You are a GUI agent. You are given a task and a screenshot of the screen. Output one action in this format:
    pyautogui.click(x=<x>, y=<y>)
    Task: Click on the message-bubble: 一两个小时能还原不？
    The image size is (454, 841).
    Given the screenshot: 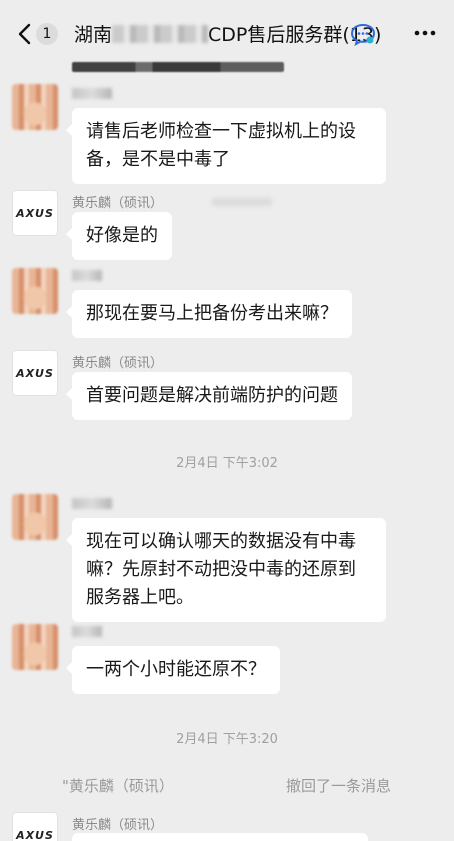 What is the action you would take?
    pyautogui.click(x=173, y=670)
    